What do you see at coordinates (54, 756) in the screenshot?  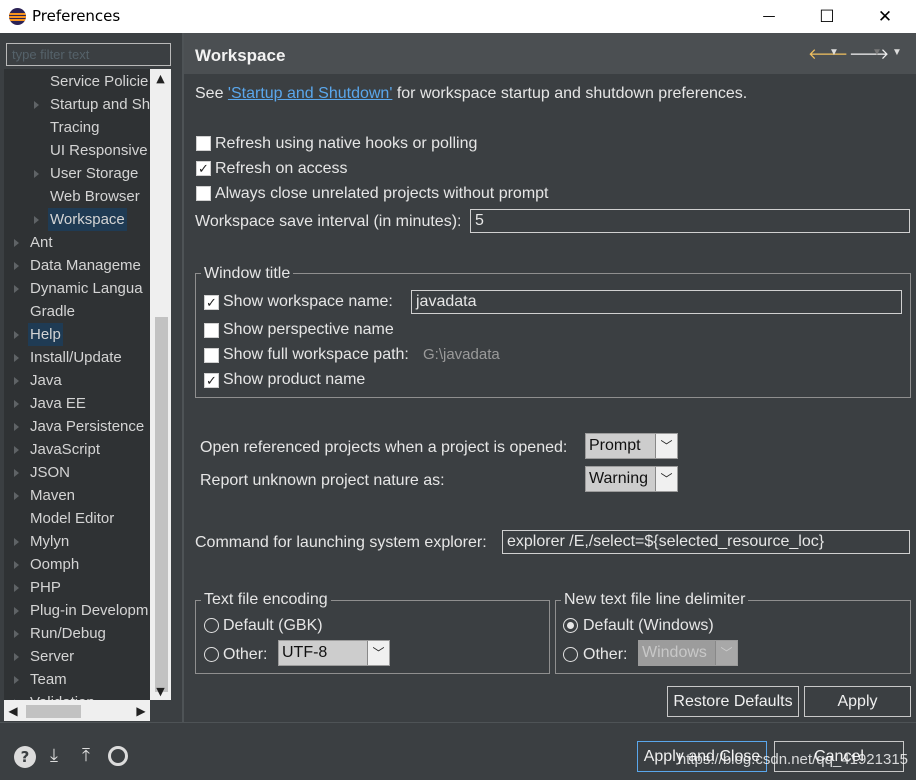 I see `import-icon: ⤓` at bounding box center [54, 756].